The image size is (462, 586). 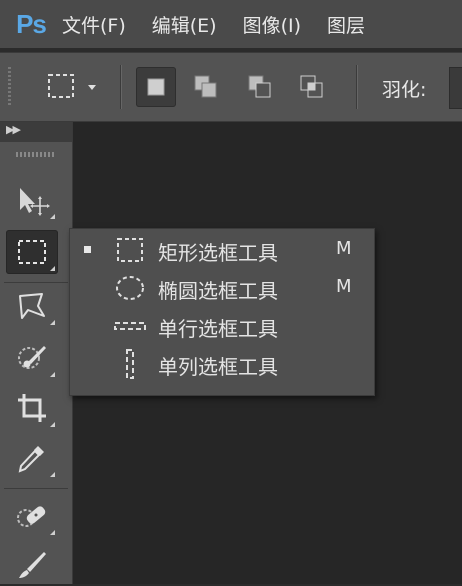 I want to click on healing-brush-tool-icon, so click(x=31, y=516).